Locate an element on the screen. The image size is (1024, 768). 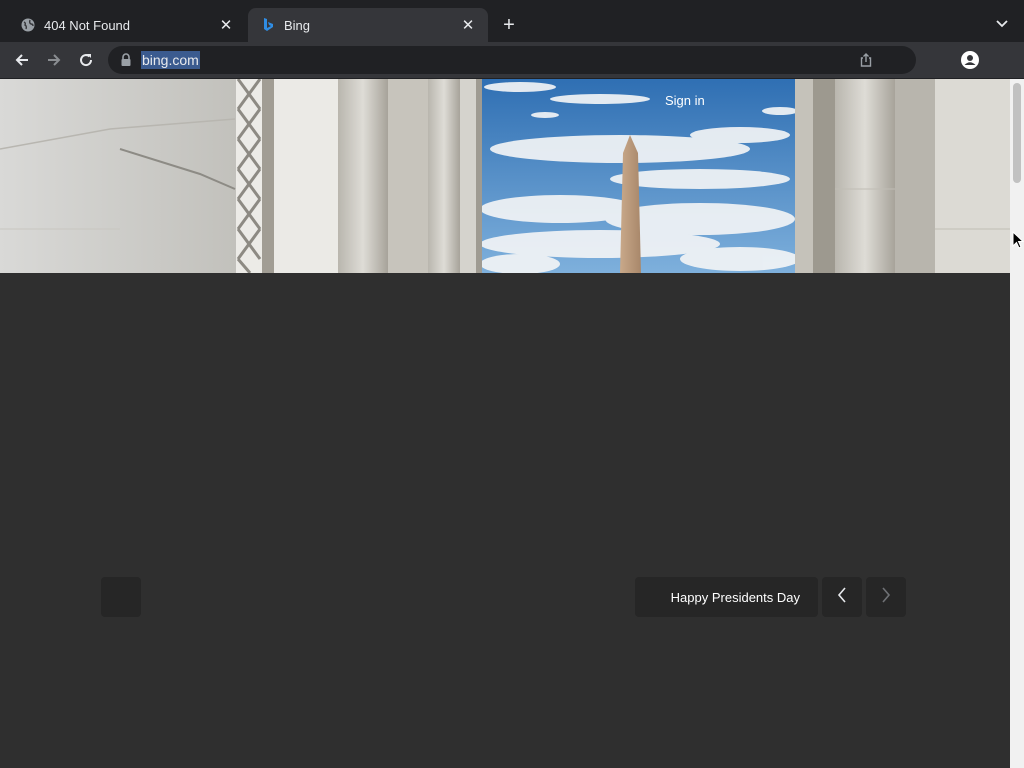
image-caption-button: Happy Presidents Day is located at coordinates (726, 597).